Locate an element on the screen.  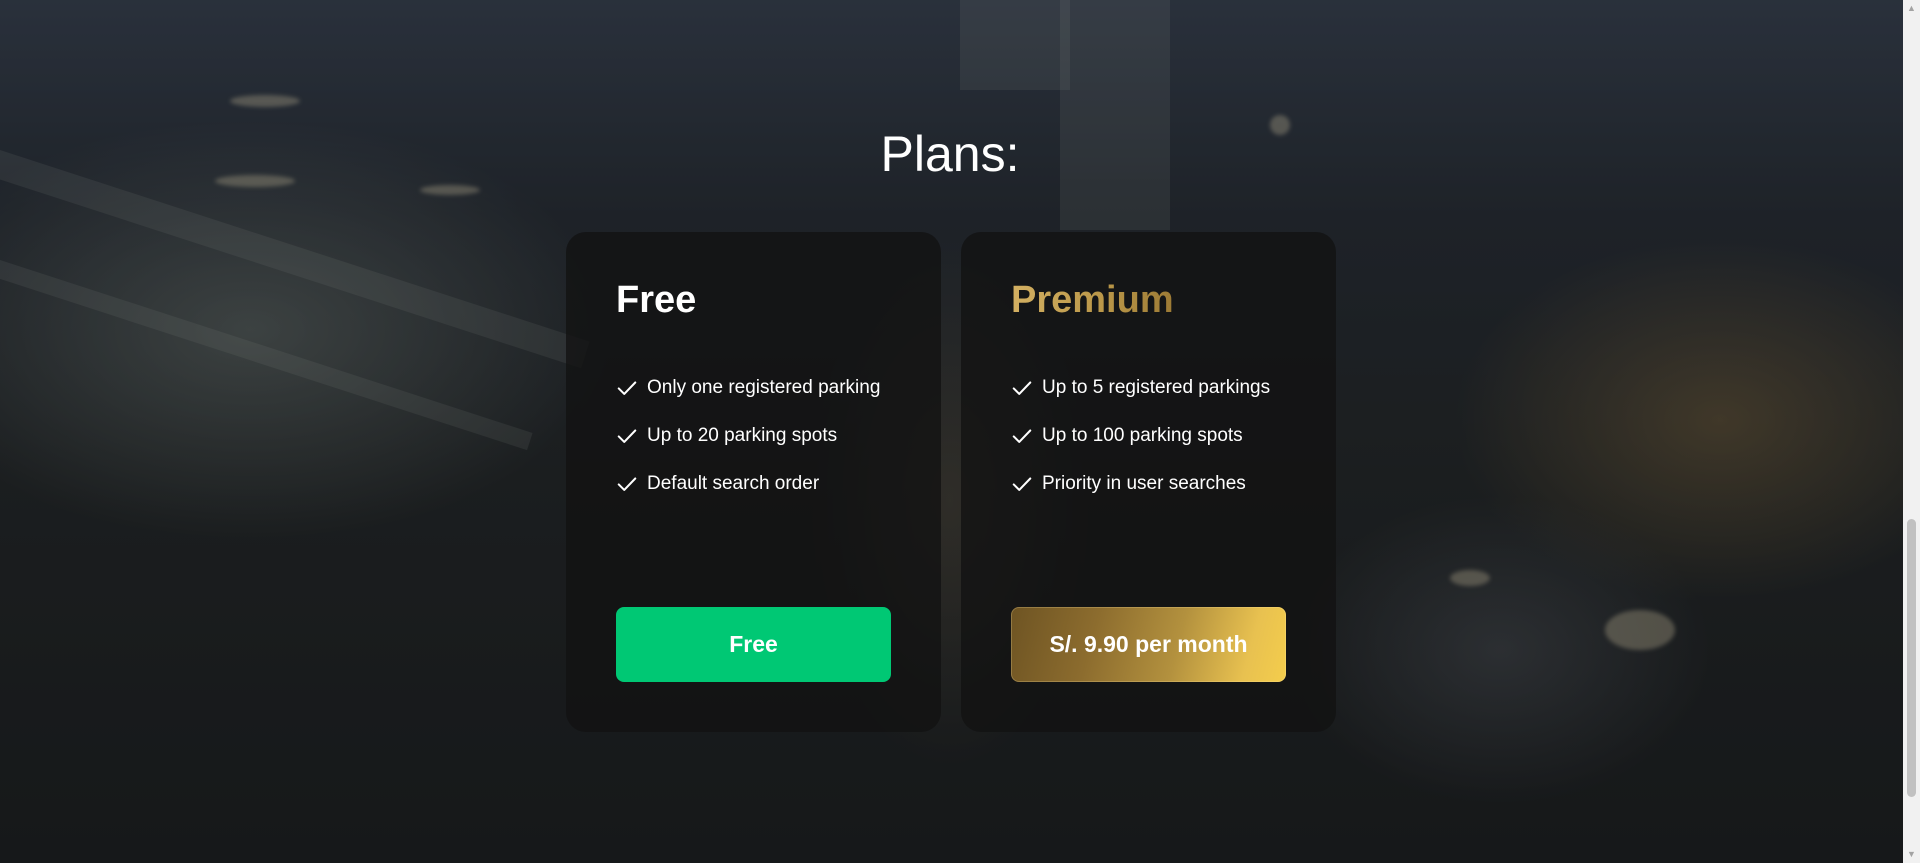
feature-item: Only one registered parking is located at coordinates (761, 387).